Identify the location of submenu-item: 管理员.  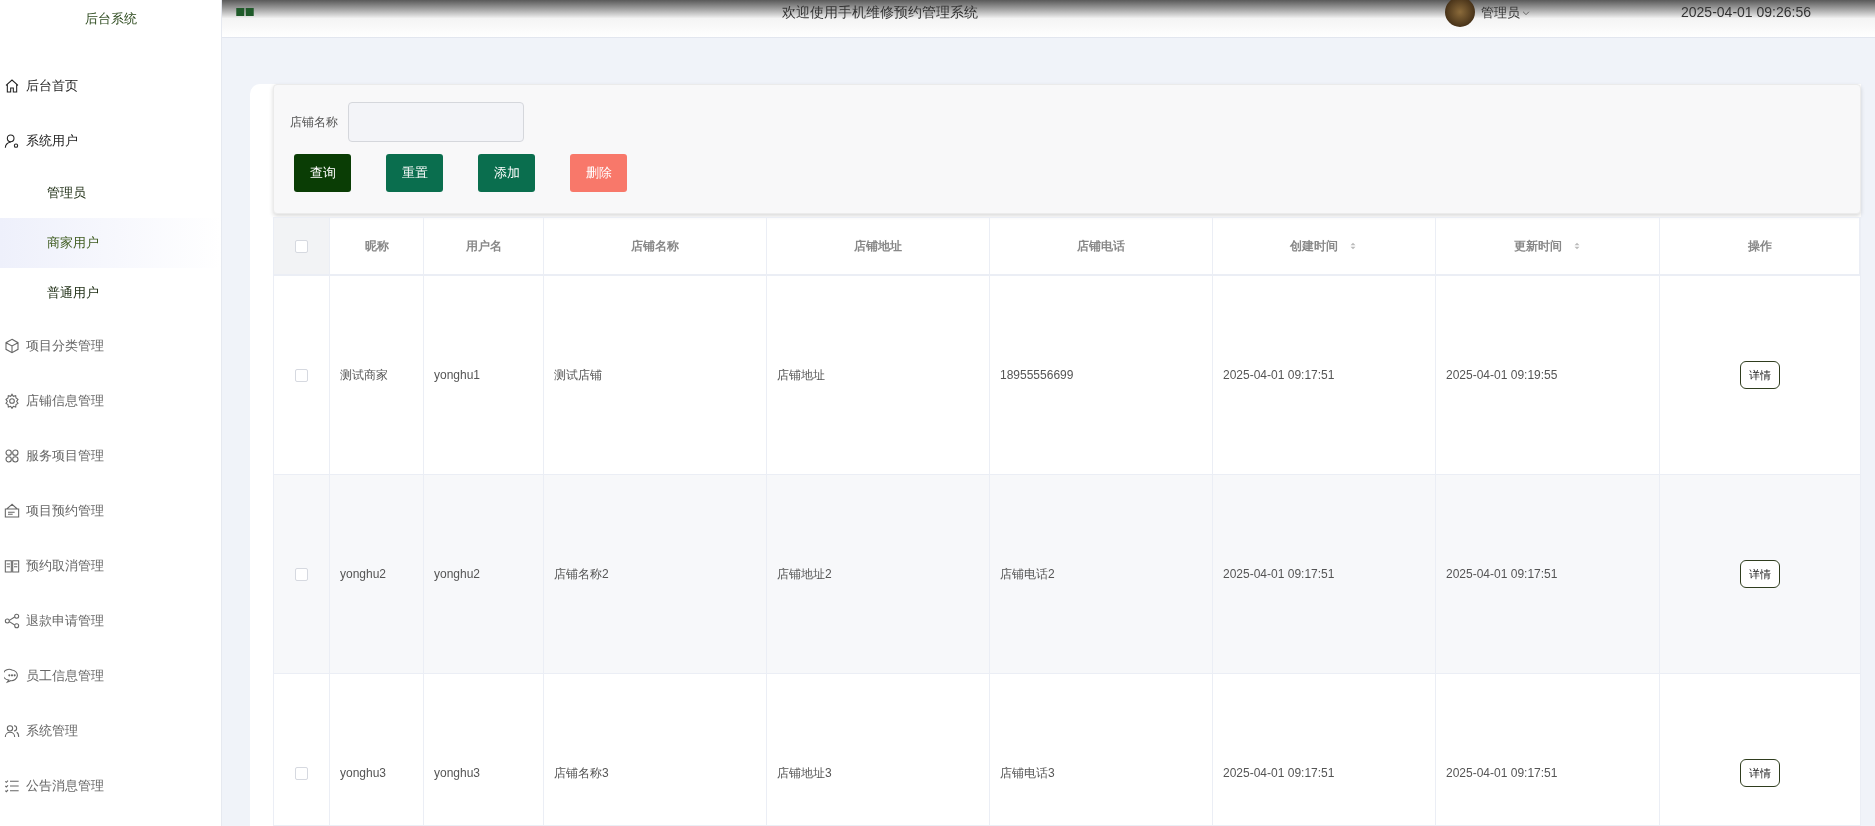
(110, 193).